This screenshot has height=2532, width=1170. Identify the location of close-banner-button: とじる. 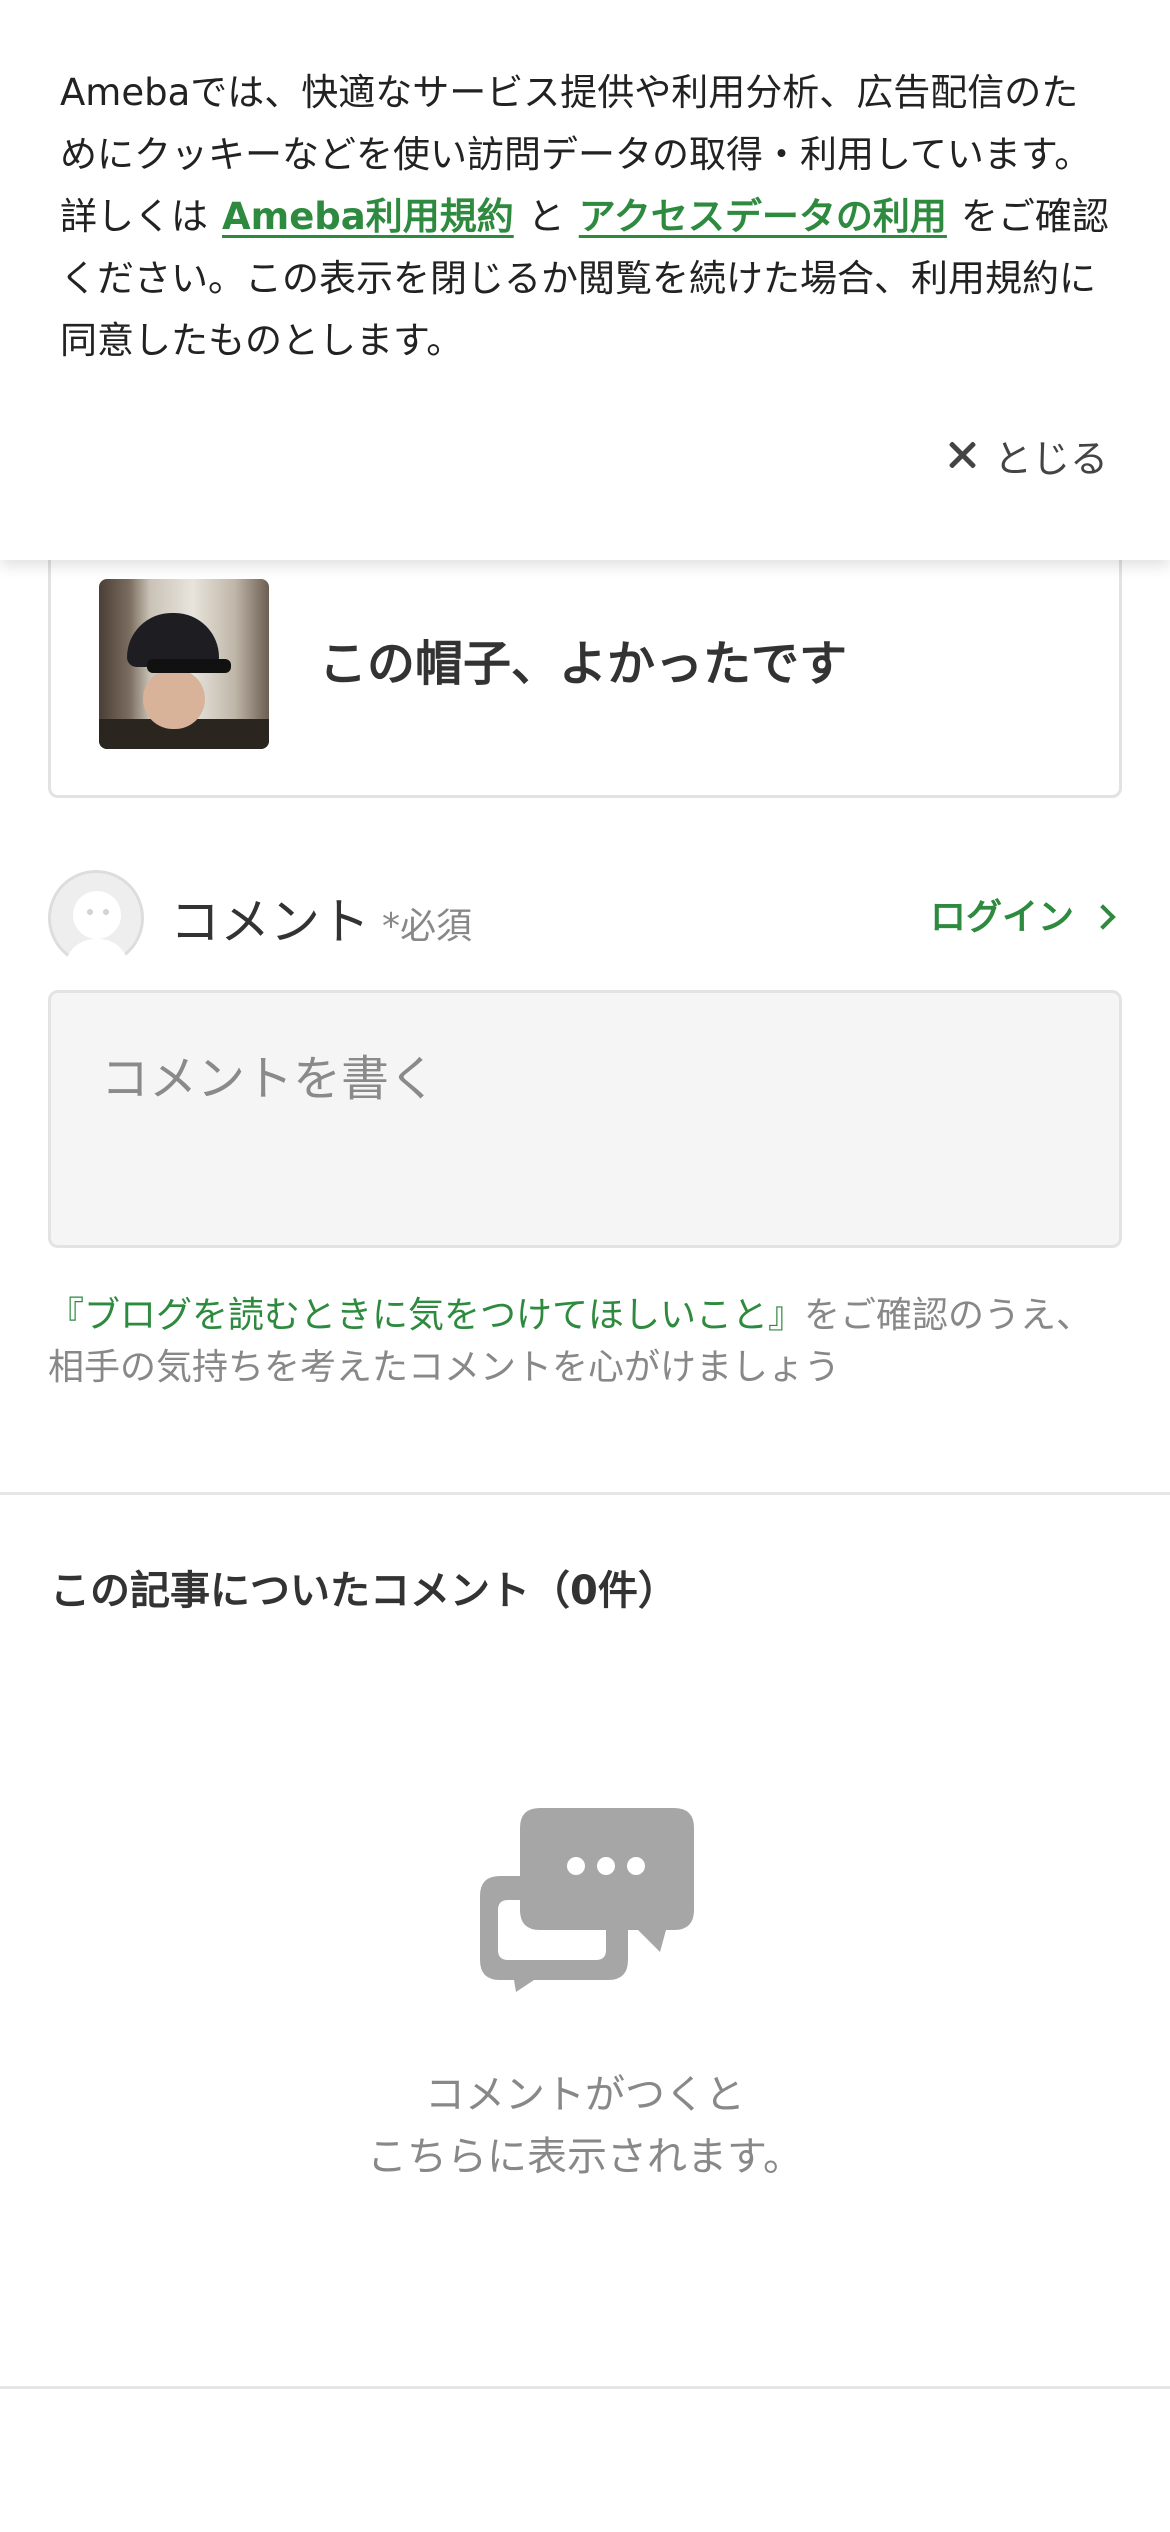
(1028, 455).